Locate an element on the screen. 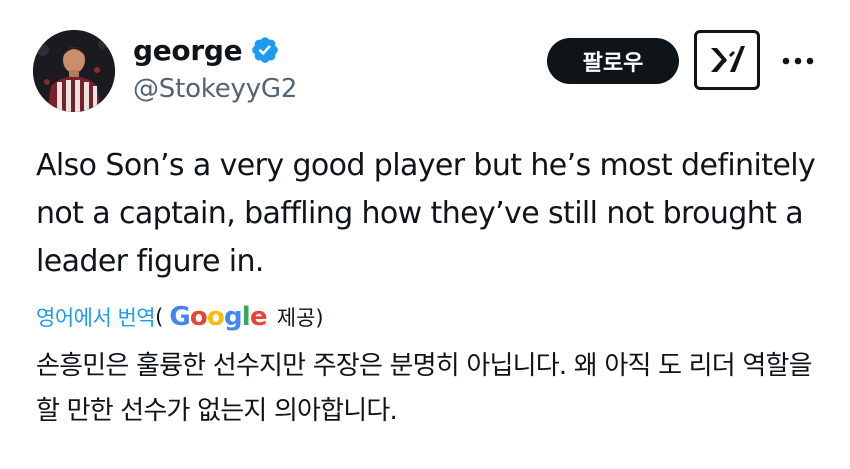 The height and width of the screenshot is (469, 850). provided-label: 제공) is located at coordinates (300, 318).